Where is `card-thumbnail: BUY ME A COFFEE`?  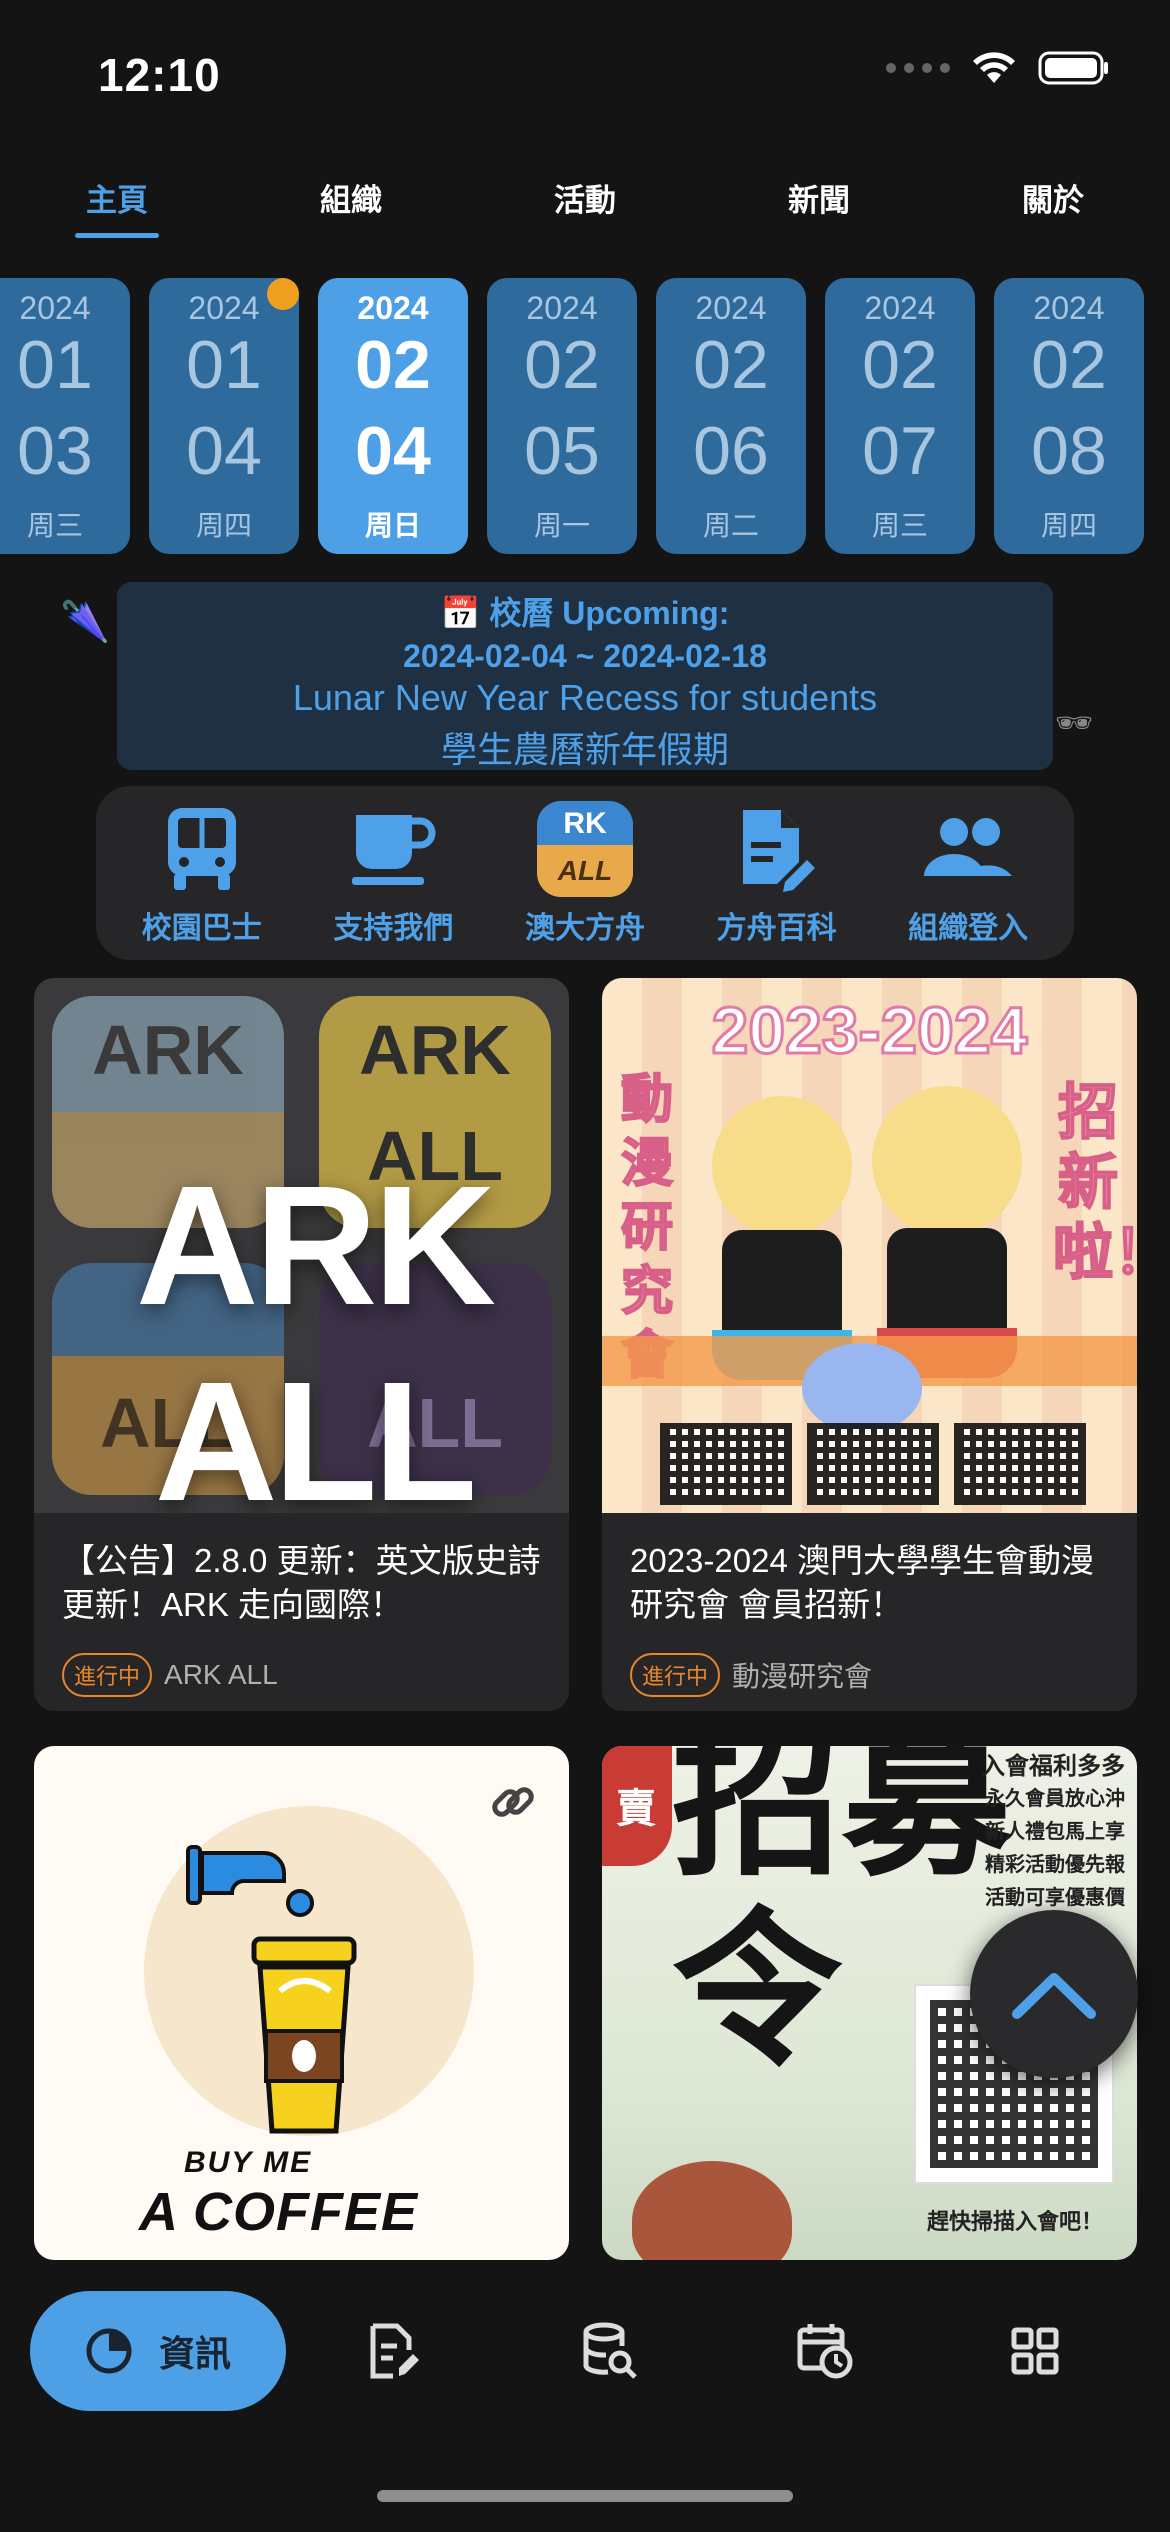
card-thumbnail: BUY ME A COFFEE is located at coordinates (301, 2003).